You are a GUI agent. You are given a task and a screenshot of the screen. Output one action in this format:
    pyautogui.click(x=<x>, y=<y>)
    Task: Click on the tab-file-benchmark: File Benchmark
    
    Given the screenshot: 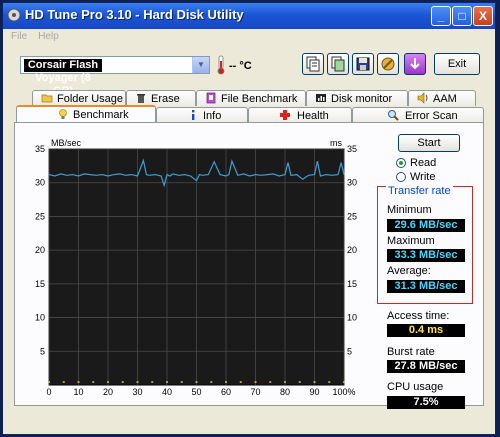 What is the action you would take?
    pyautogui.click(x=251, y=98)
    